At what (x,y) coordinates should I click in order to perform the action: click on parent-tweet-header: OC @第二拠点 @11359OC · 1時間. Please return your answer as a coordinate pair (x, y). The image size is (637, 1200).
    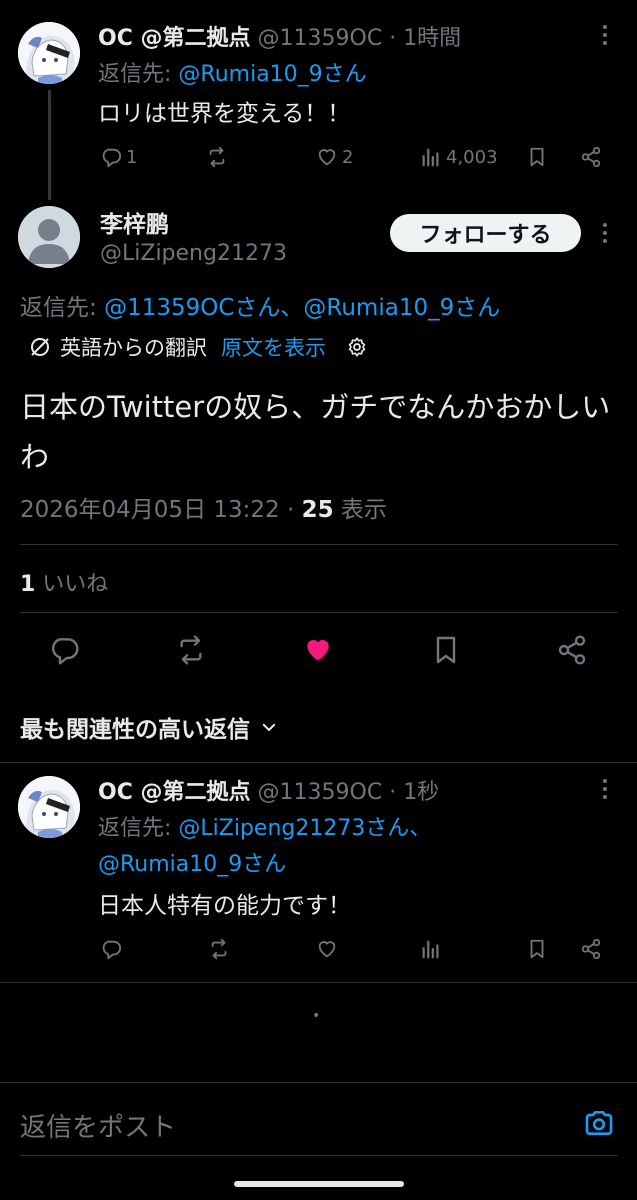
    Looking at the image, I should click on (279, 36).